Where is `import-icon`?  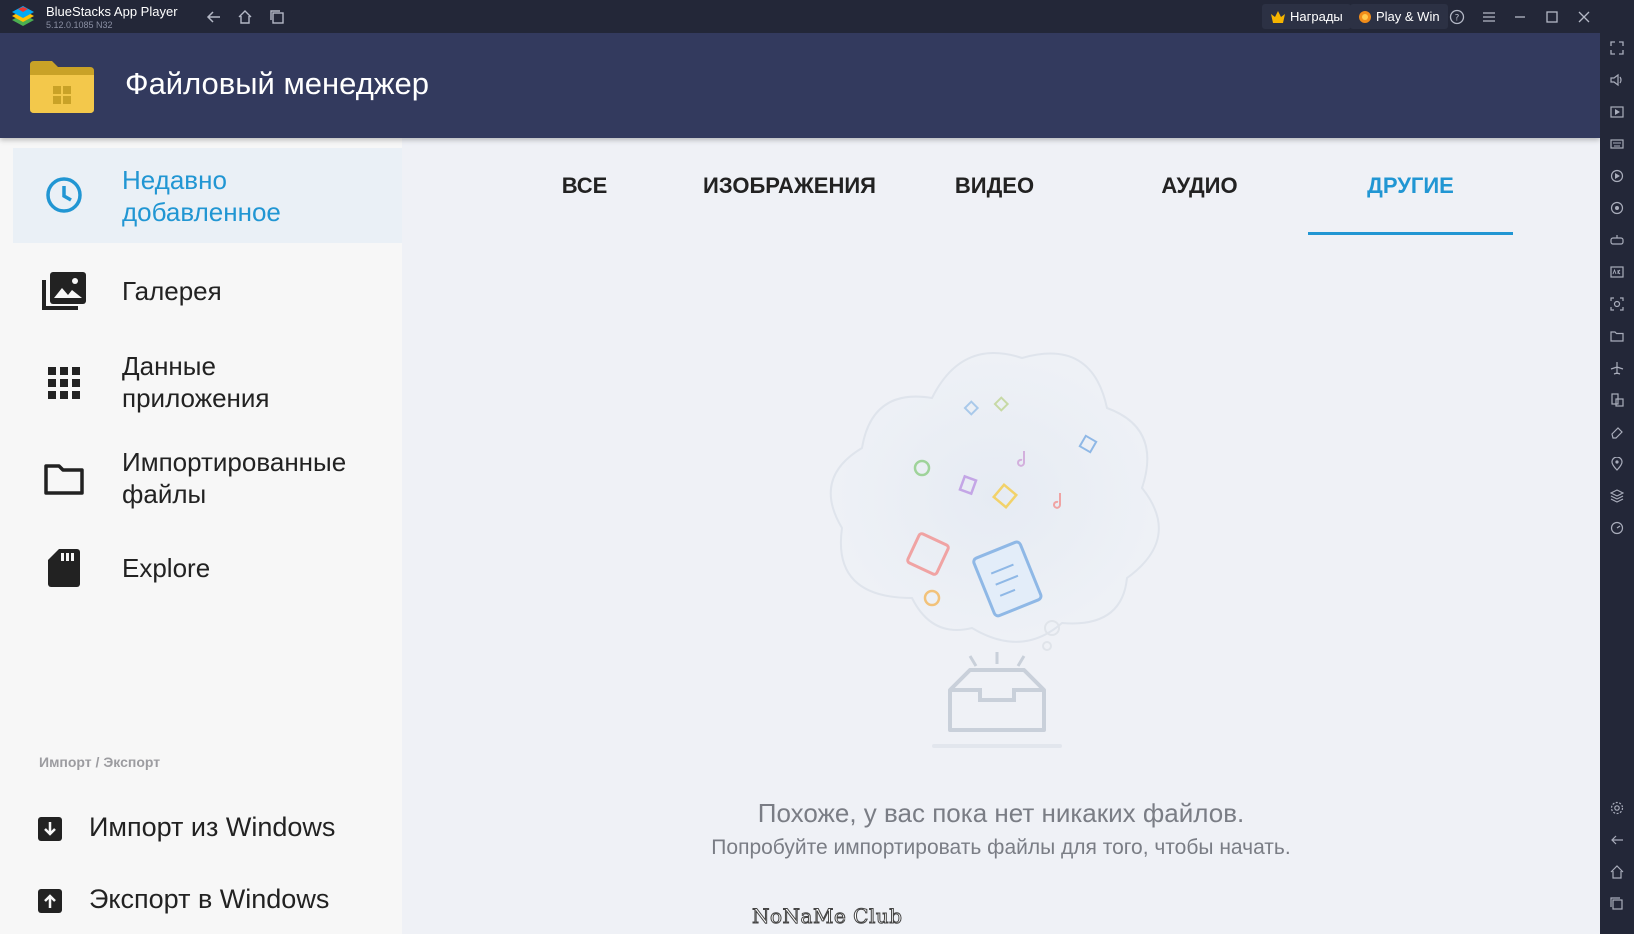 import-icon is located at coordinates (50, 829).